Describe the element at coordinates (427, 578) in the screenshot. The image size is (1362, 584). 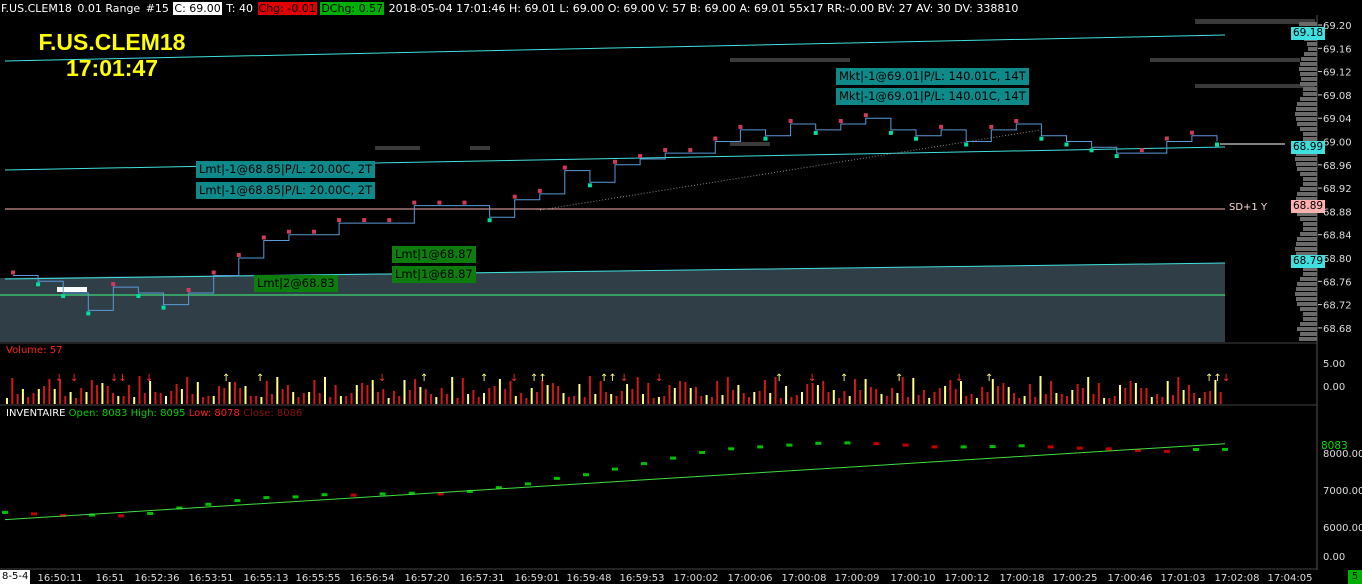
I see `time-axis-label: 16:57:20` at that location.